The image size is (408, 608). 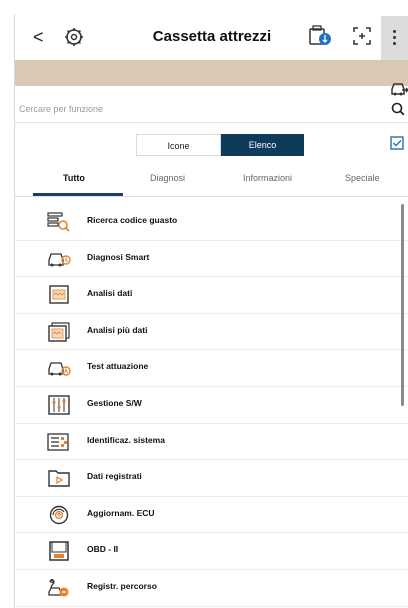 I want to click on page-title: Cassetta attrezzi, so click(x=212, y=36).